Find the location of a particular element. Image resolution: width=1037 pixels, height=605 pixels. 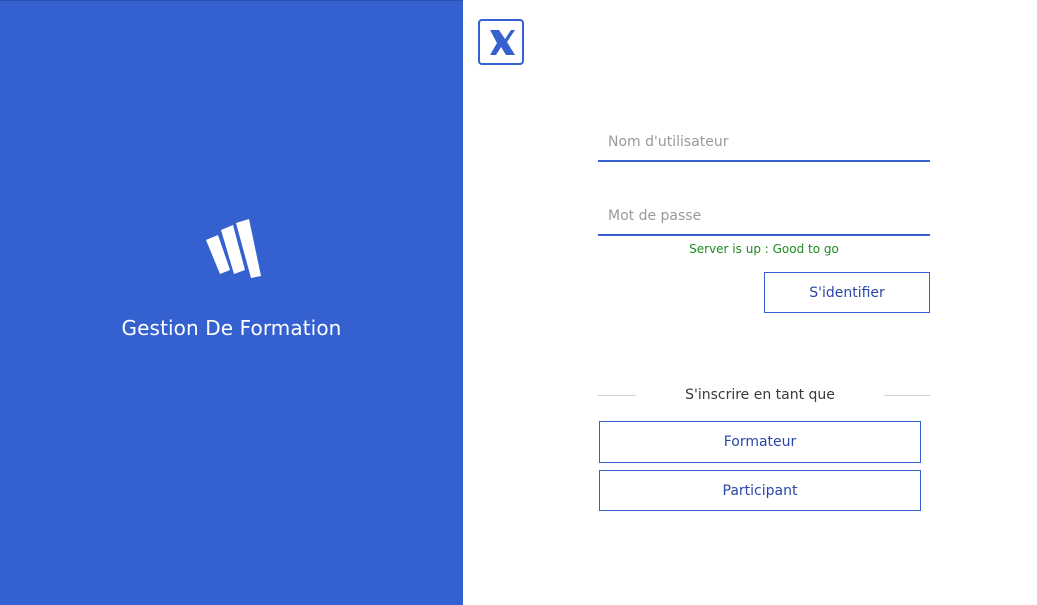

password-field is located at coordinates (764, 217).